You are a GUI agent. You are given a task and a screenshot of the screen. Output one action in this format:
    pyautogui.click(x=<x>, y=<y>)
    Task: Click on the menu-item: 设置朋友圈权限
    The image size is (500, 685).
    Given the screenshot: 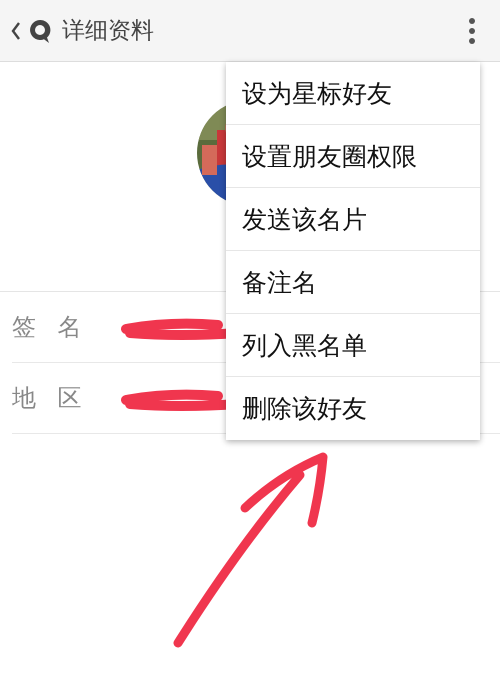 What is the action you would take?
    pyautogui.click(x=353, y=156)
    